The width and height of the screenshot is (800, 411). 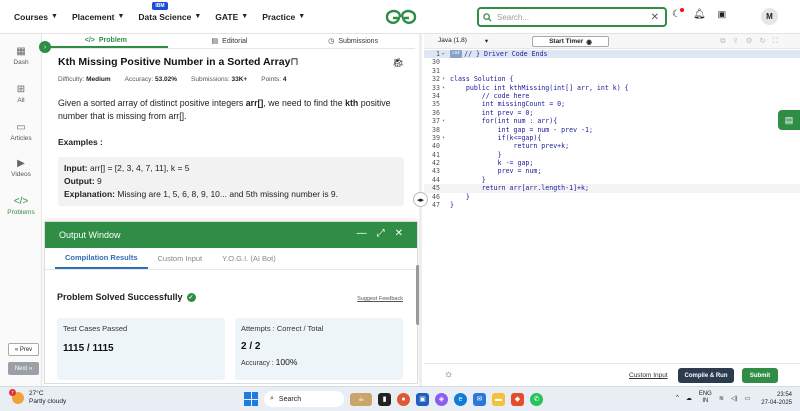 I want to click on code-line: 1 ▸ cmt// } Driver Code Ends, so click(x=612, y=54).